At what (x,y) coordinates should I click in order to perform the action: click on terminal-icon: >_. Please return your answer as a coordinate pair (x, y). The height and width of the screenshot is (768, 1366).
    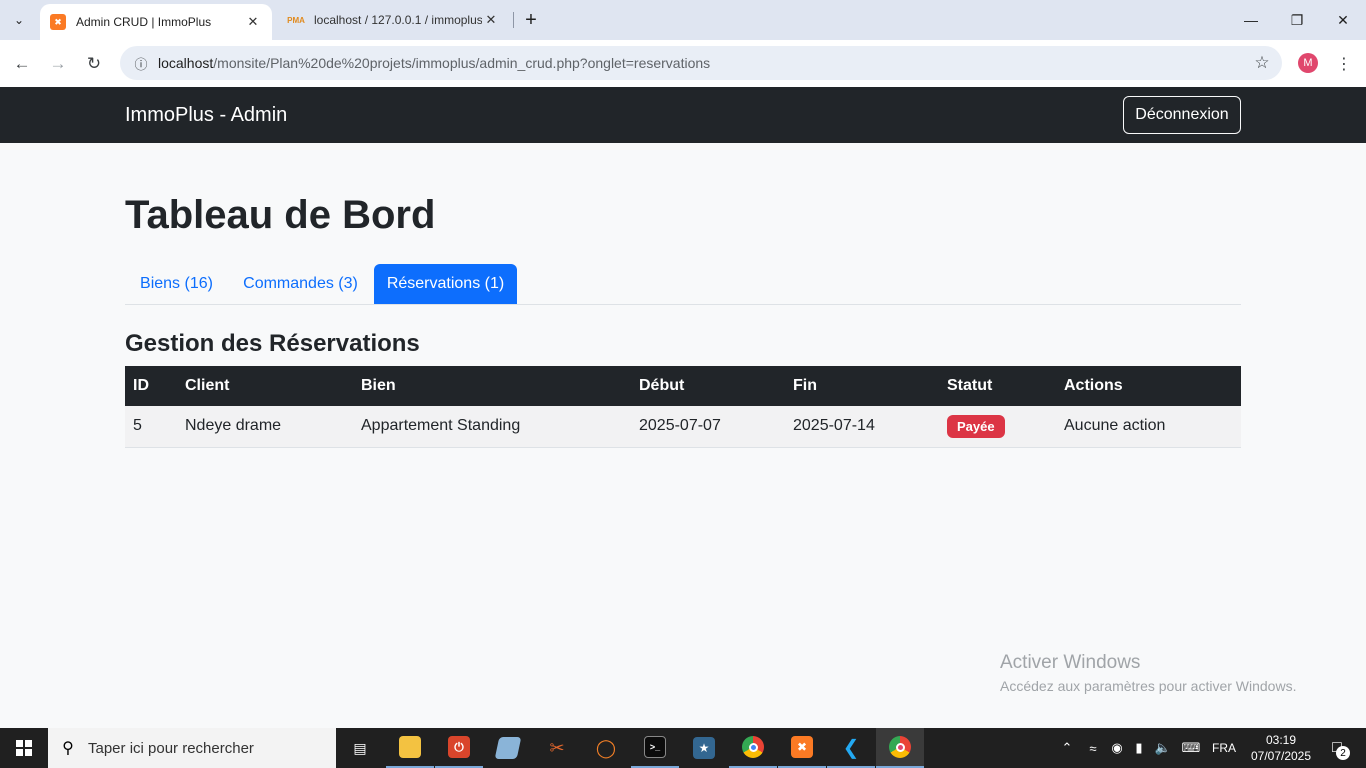
    Looking at the image, I should click on (655, 747).